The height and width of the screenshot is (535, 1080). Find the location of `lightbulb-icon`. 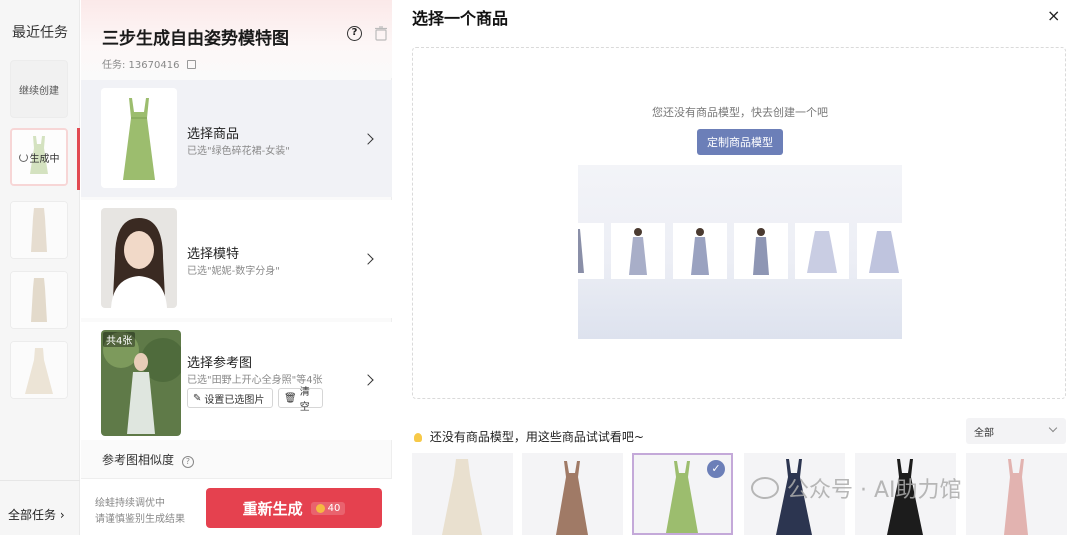

lightbulb-icon is located at coordinates (418, 437).